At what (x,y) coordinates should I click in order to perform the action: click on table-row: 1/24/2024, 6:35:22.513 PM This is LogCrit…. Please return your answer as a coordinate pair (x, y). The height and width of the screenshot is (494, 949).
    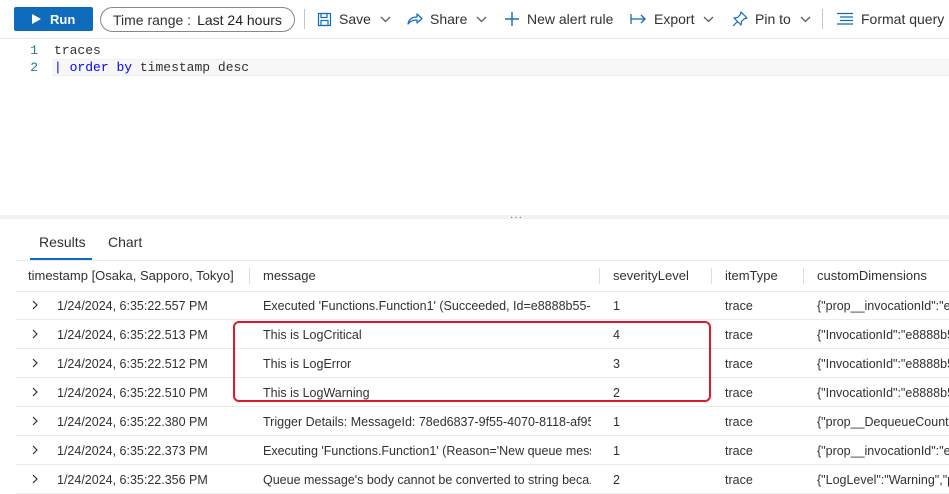
    Looking at the image, I should click on (482, 334).